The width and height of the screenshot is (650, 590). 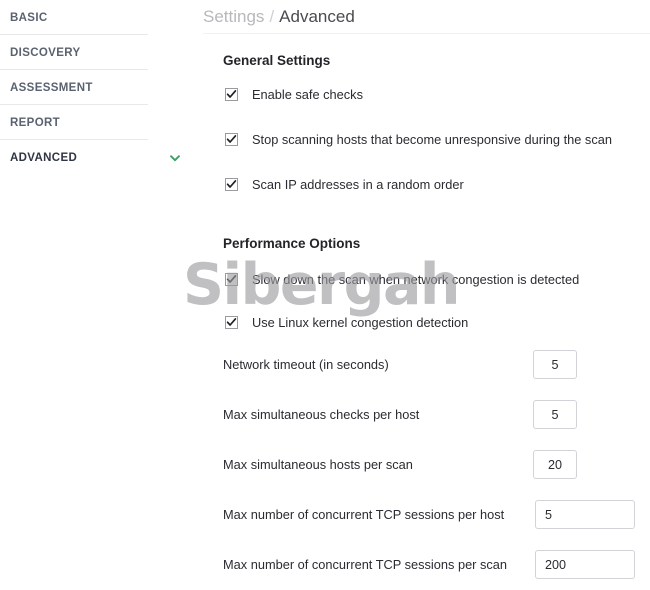 What do you see at coordinates (98, 17) in the screenshot?
I see `sidebar-item-basic: BASIC` at bounding box center [98, 17].